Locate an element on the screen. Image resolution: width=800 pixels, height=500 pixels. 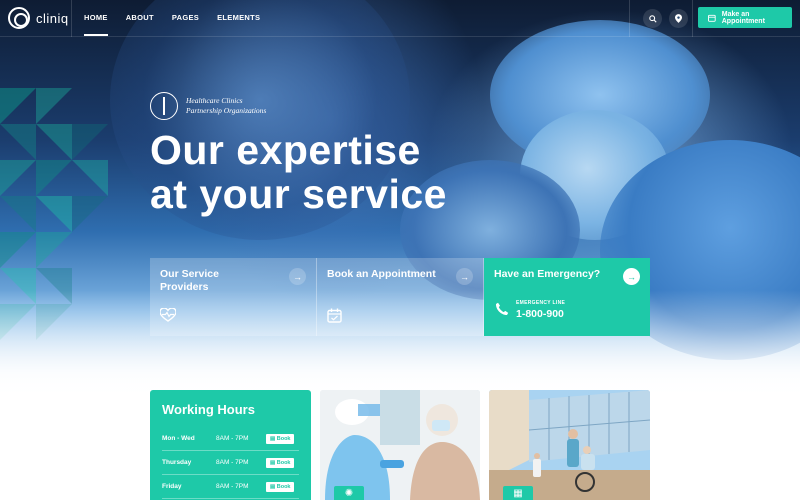
search-button is located at coordinates (652, 18).